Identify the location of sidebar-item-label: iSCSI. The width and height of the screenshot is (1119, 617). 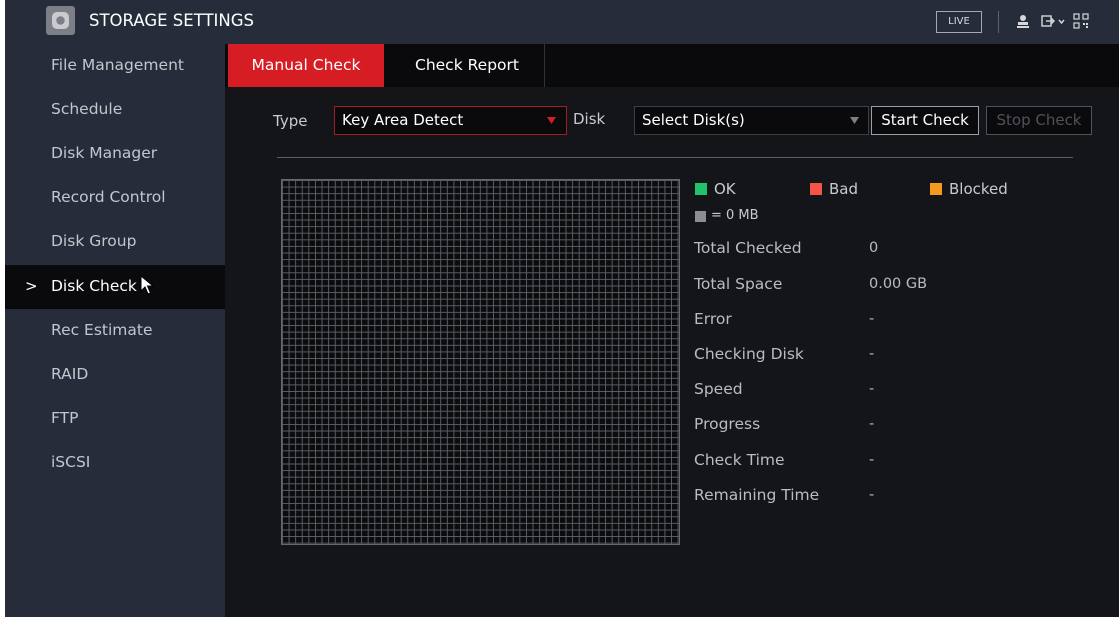
(71, 462).